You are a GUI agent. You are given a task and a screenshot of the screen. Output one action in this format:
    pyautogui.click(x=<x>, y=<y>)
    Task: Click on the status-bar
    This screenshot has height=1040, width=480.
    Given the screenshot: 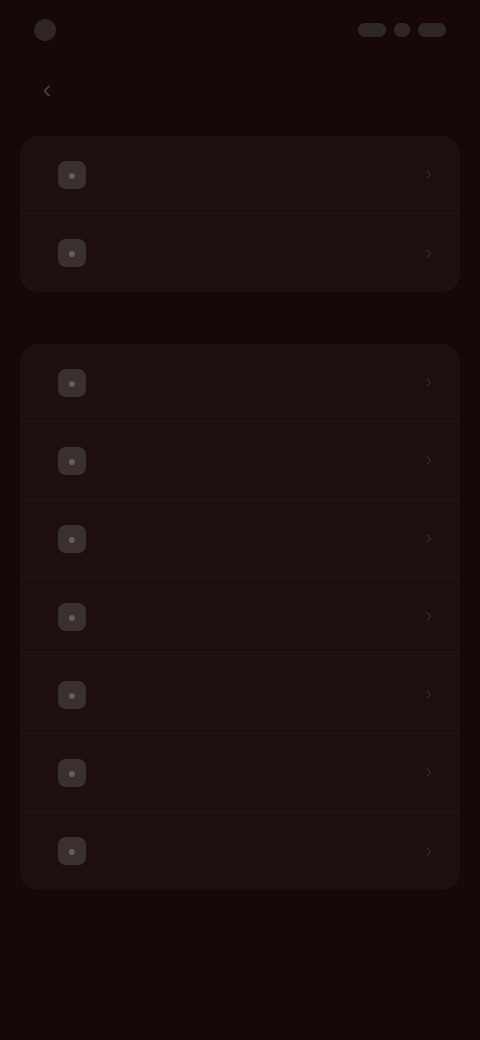 What is the action you would take?
    pyautogui.click(x=240, y=30)
    